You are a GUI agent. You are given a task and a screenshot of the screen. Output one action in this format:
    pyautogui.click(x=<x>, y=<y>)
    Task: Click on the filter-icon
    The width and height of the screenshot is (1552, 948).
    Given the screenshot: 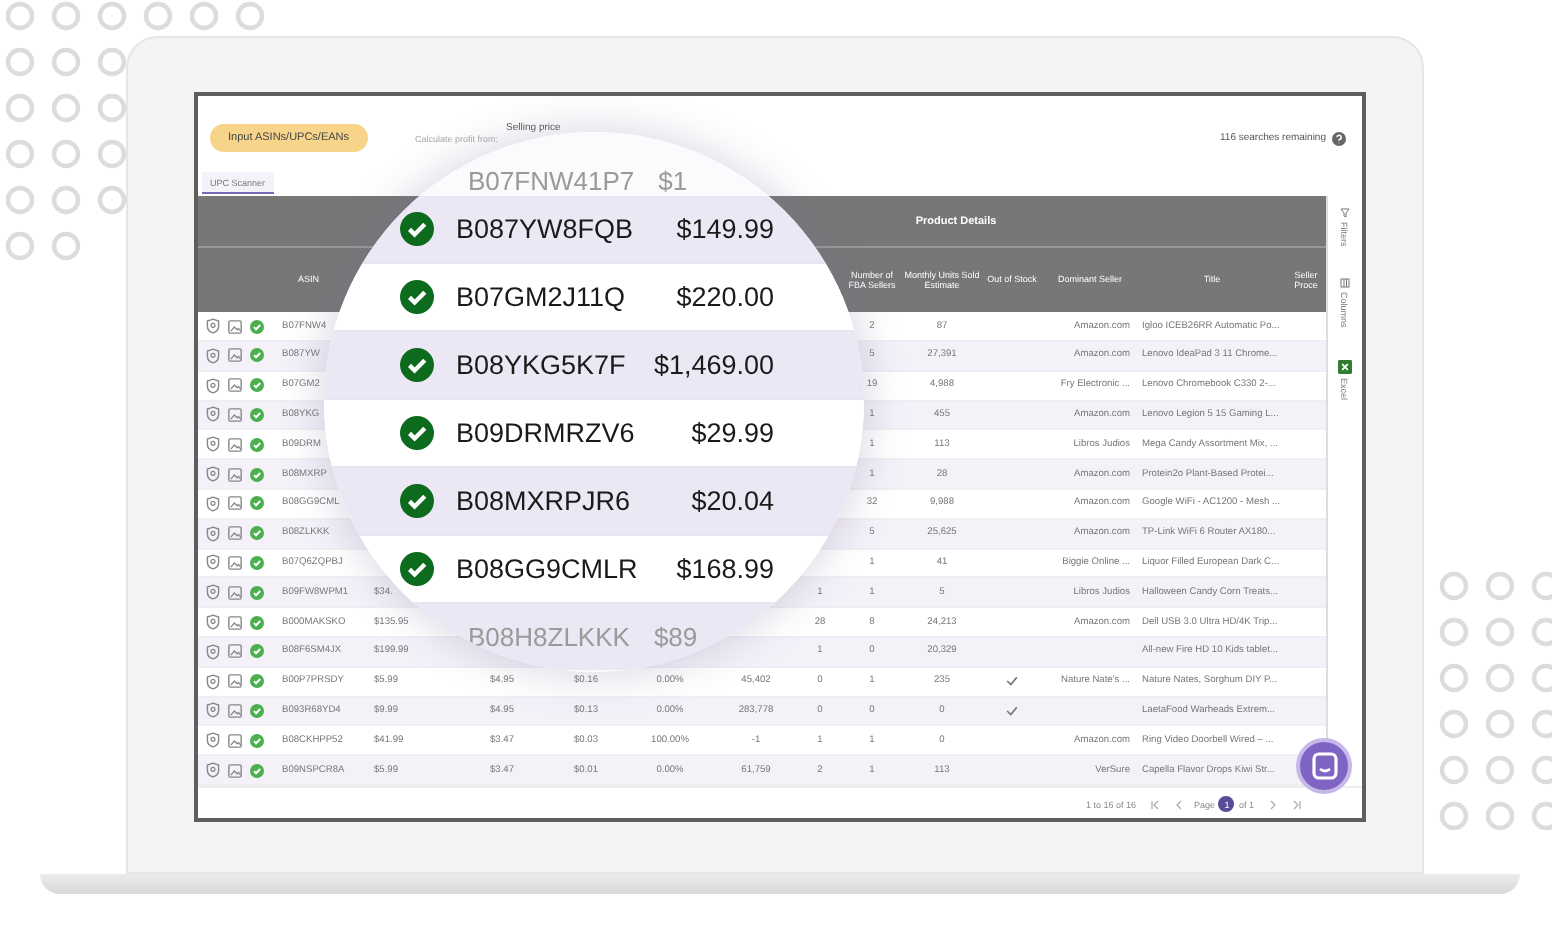 What is the action you would take?
    pyautogui.click(x=1344, y=213)
    